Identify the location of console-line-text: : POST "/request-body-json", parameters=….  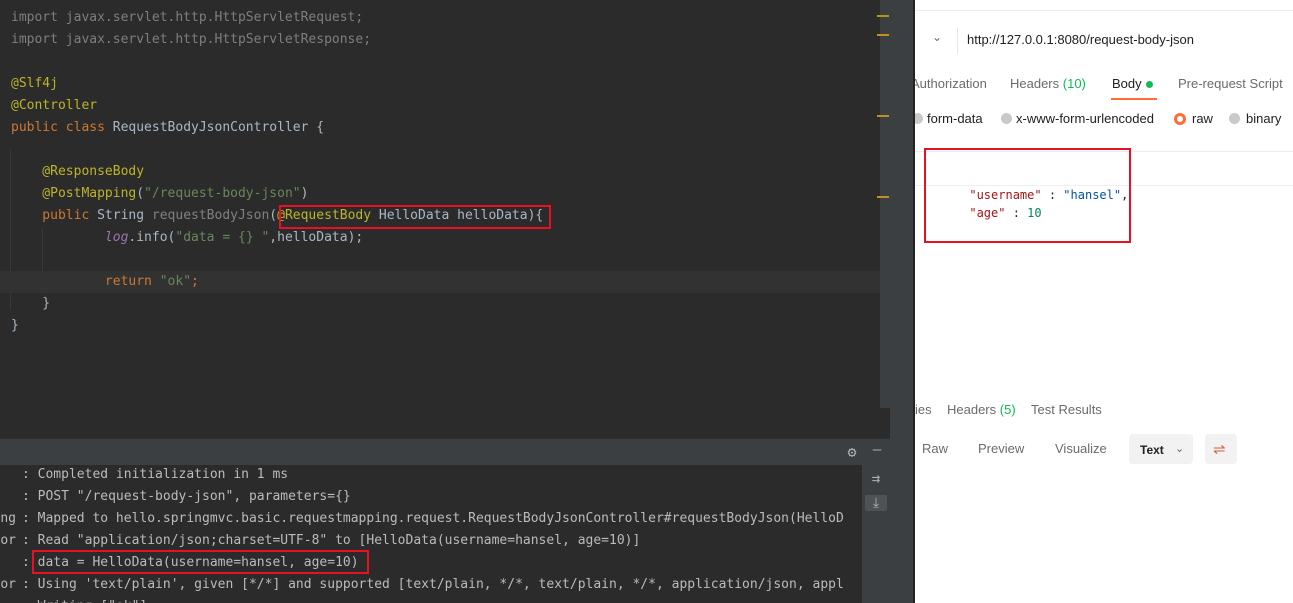
(186, 496).